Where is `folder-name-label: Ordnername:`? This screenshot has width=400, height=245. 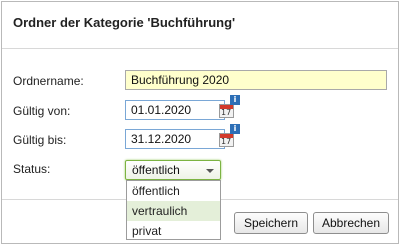
folder-name-label: Ordnername: is located at coordinates (48, 81).